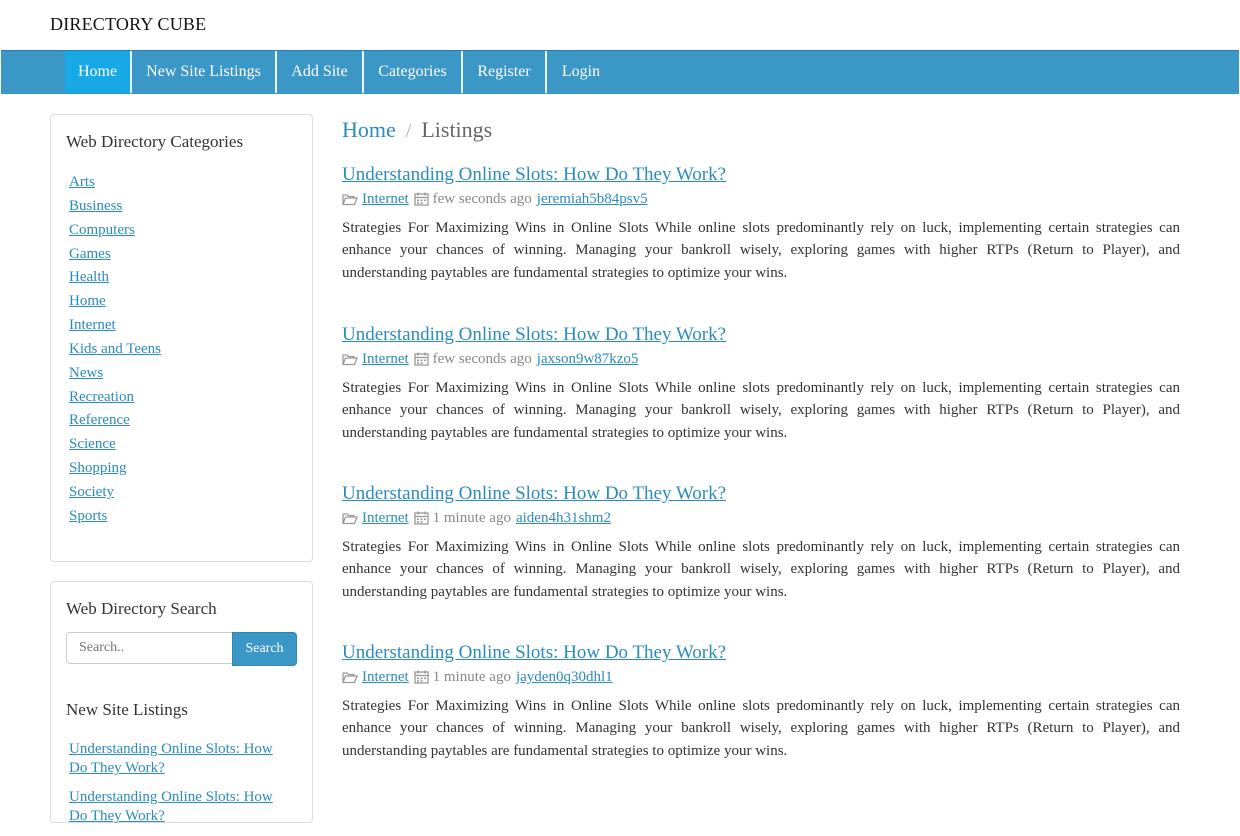 This screenshot has height=836, width=1240. Describe the element at coordinates (86, 373) in the screenshot. I see `category-link-news: News` at that location.